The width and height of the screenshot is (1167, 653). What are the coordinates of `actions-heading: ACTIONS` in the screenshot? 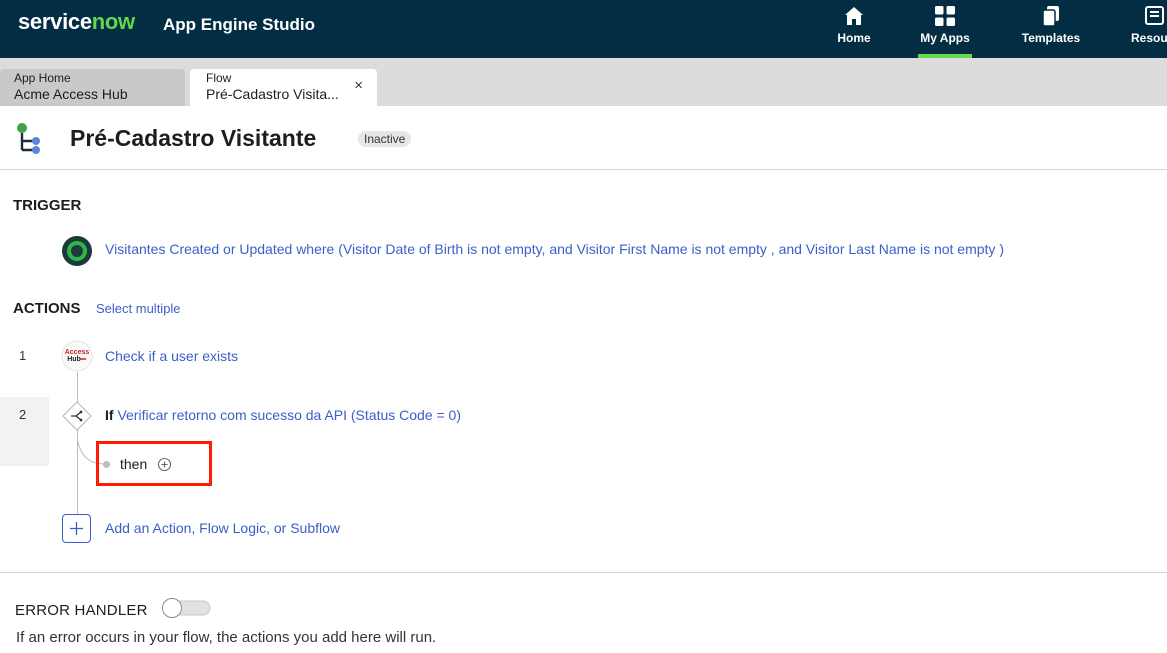 It's located at (47, 308).